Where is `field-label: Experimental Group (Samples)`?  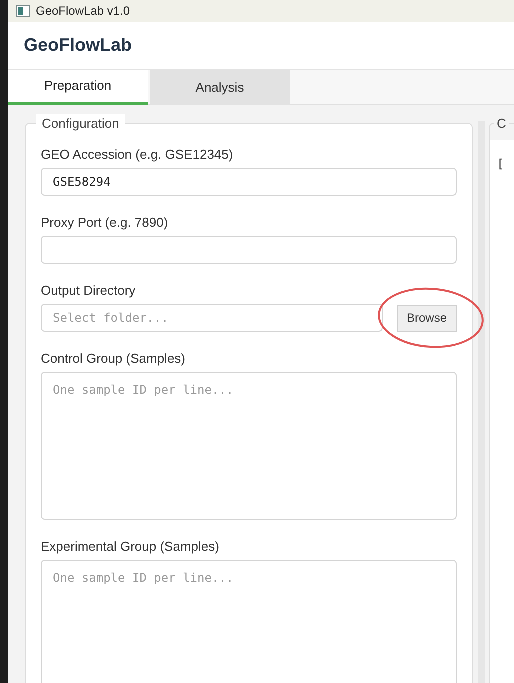 field-label: Experimental Group (Samples) is located at coordinates (130, 547).